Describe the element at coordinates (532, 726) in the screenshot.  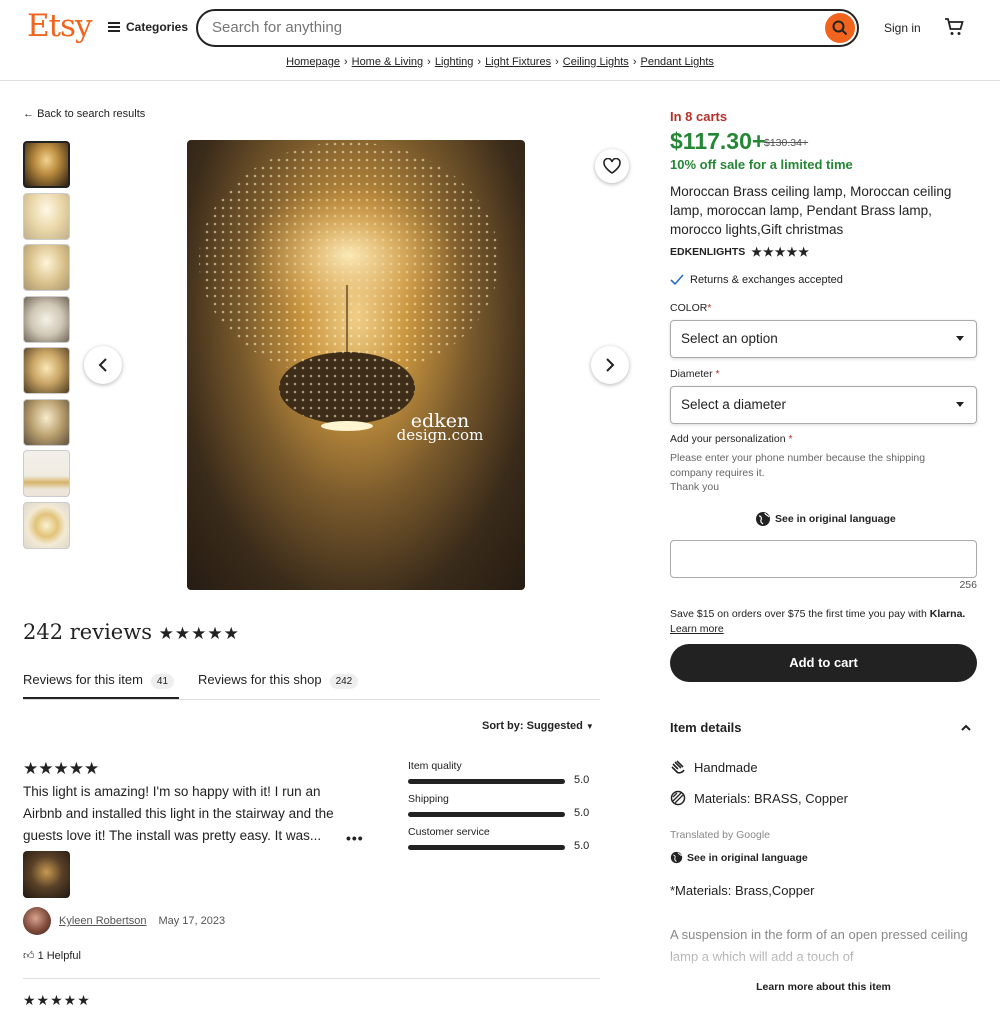
I see `sort-label: Sort by: Suggested` at that location.